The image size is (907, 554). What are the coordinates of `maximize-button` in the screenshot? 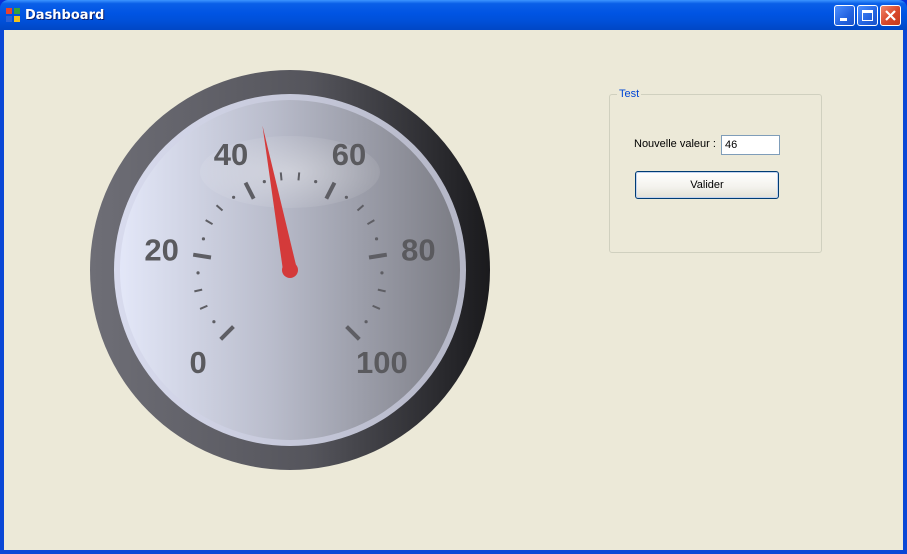 It's located at (867, 15).